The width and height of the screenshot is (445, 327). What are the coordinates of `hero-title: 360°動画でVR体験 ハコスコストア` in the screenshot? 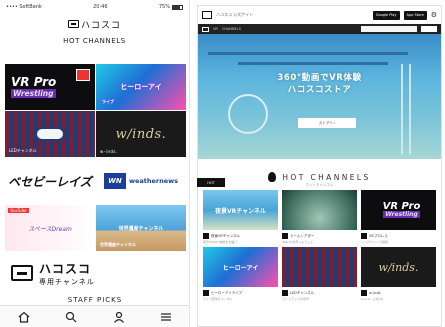 It's located at (319, 84).